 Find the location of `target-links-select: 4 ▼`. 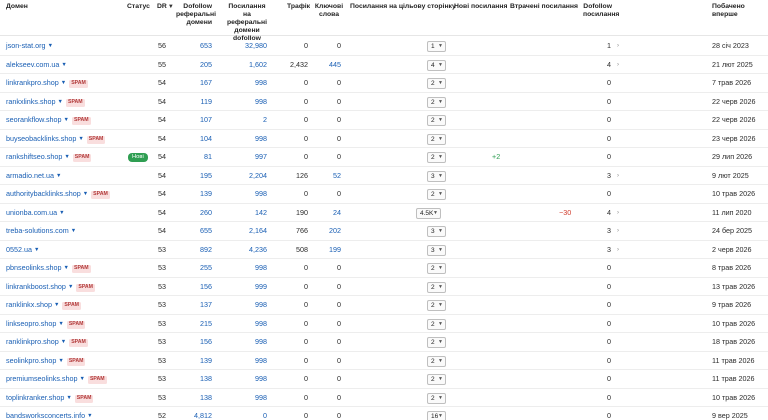

target-links-select: 4 ▼ is located at coordinates (436, 65).